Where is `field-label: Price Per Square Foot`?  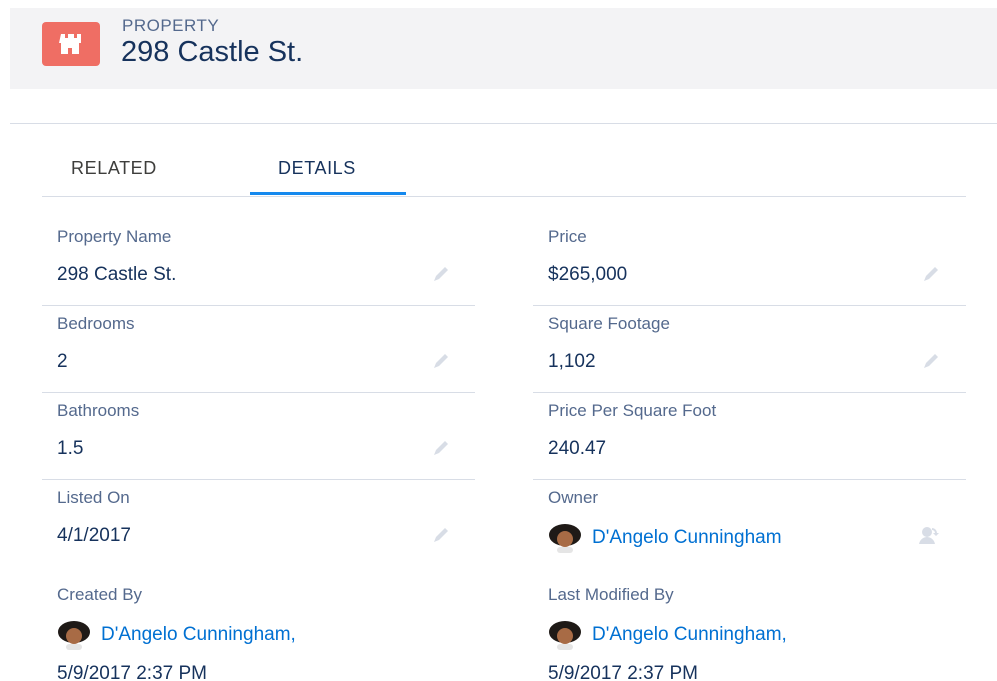
field-label: Price Per Square Foot is located at coordinates (632, 410).